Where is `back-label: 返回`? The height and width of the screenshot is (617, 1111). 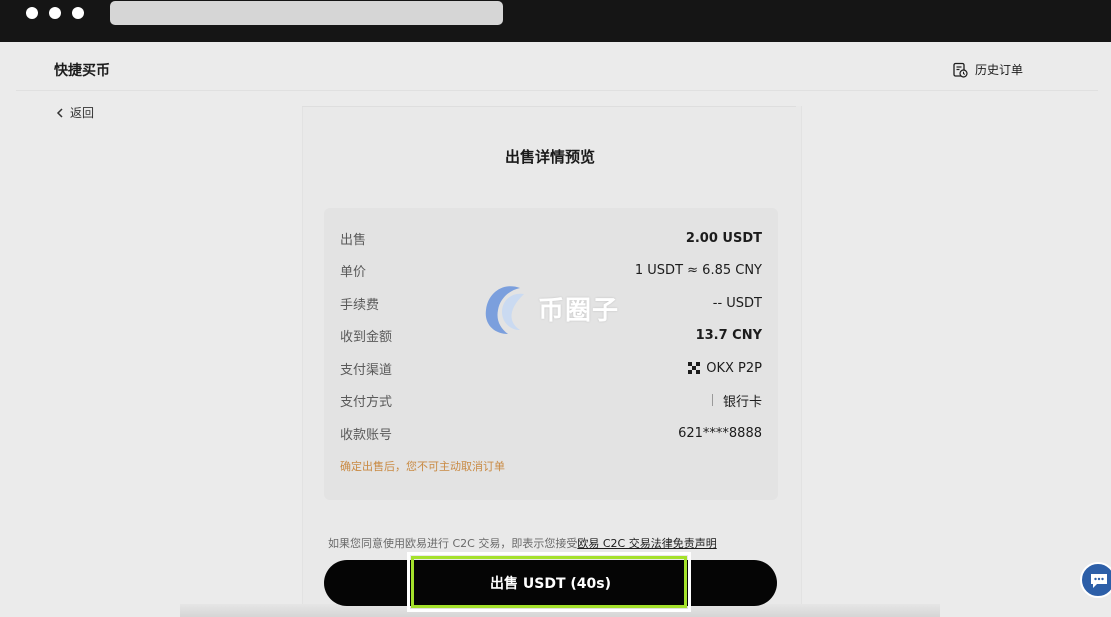
back-label: 返回 is located at coordinates (82, 113).